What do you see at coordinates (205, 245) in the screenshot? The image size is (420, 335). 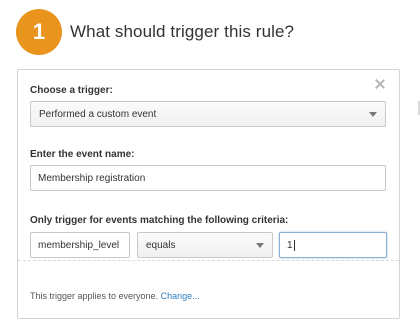 I see `criteria-operator-select: equals` at bounding box center [205, 245].